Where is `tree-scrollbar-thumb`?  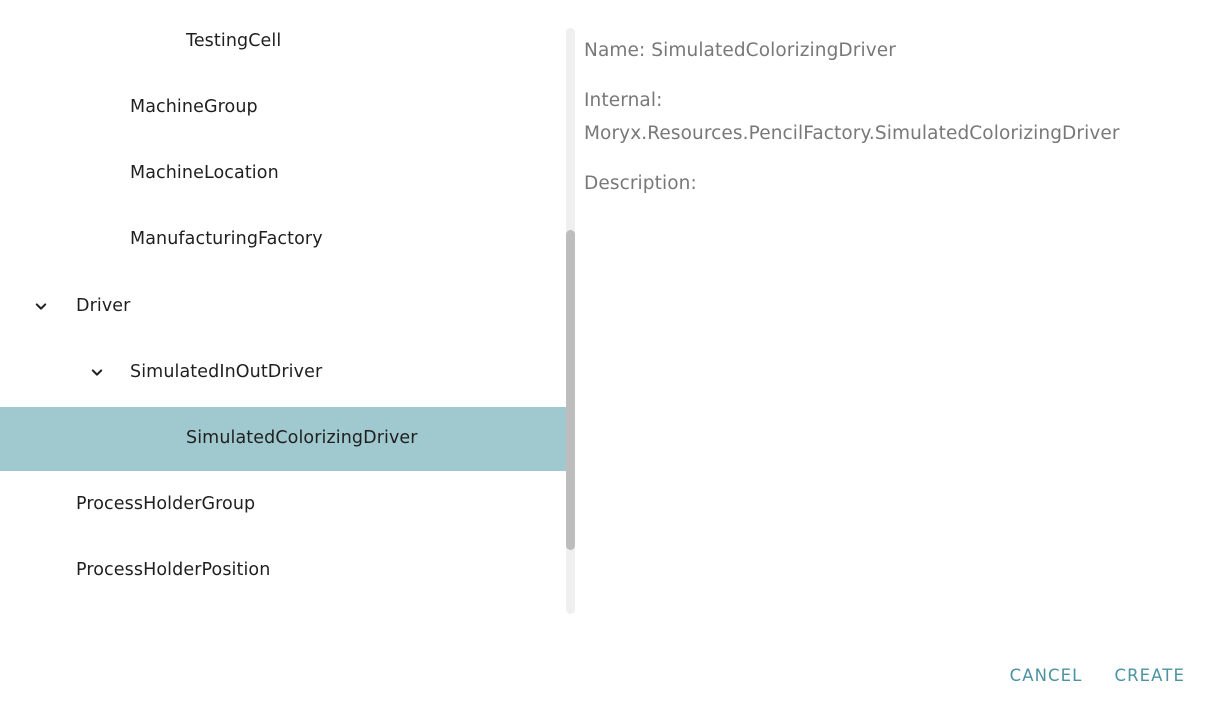
tree-scrollbar-thumb is located at coordinates (570, 390).